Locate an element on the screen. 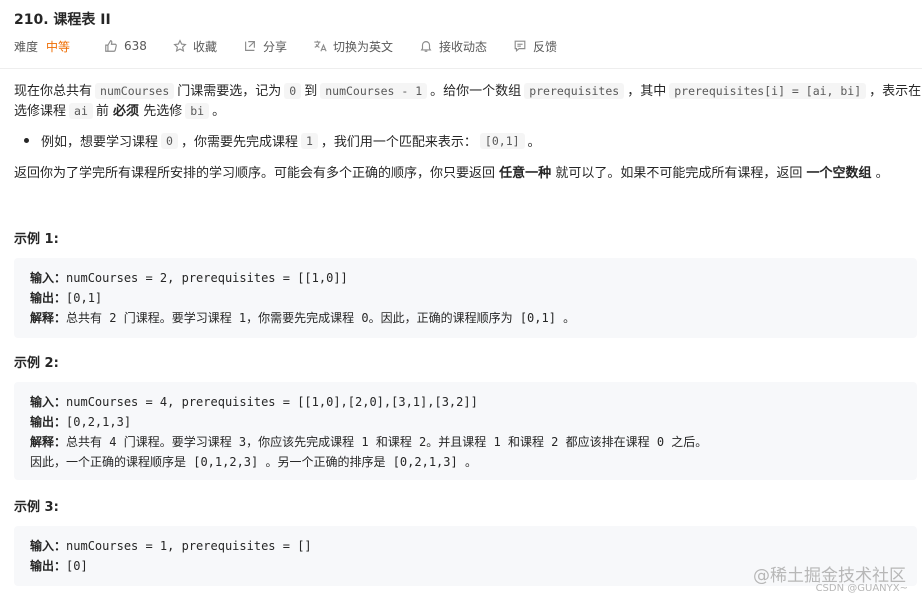 The image size is (922, 603). input-value: numCourses = 2, prerequisites = [[1,0]] is located at coordinates (207, 278).